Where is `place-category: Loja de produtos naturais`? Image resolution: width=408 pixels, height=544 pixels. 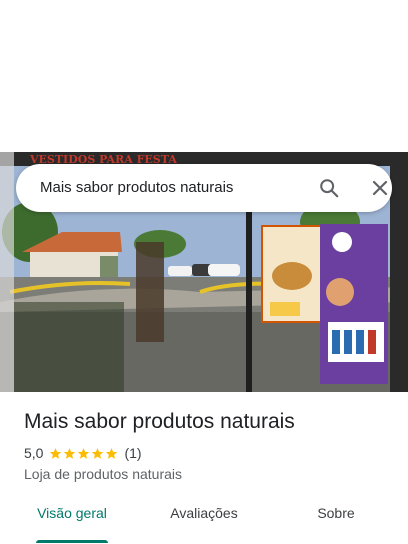
place-category: Loja de produtos naturais is located at coordinates (103, 474).